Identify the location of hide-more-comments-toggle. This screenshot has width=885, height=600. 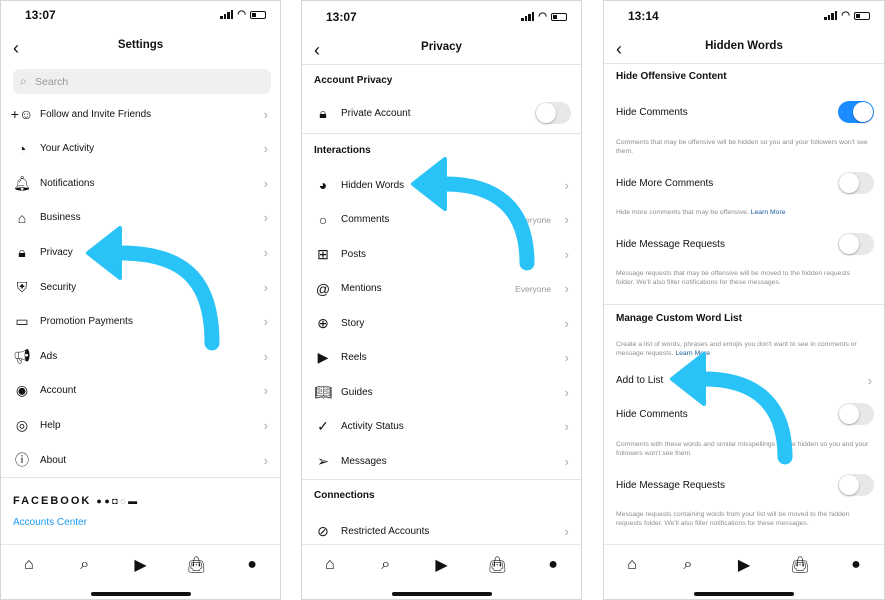
(856, 183).